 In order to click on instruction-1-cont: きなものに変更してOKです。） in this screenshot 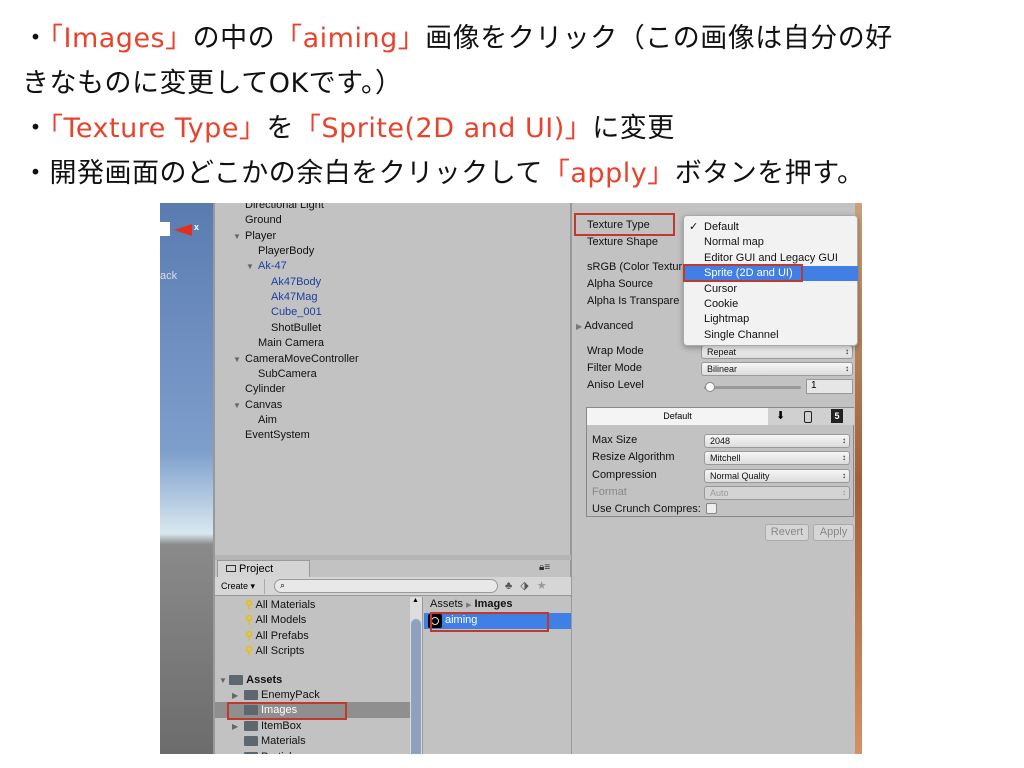, I will do `click(212, 83)`.